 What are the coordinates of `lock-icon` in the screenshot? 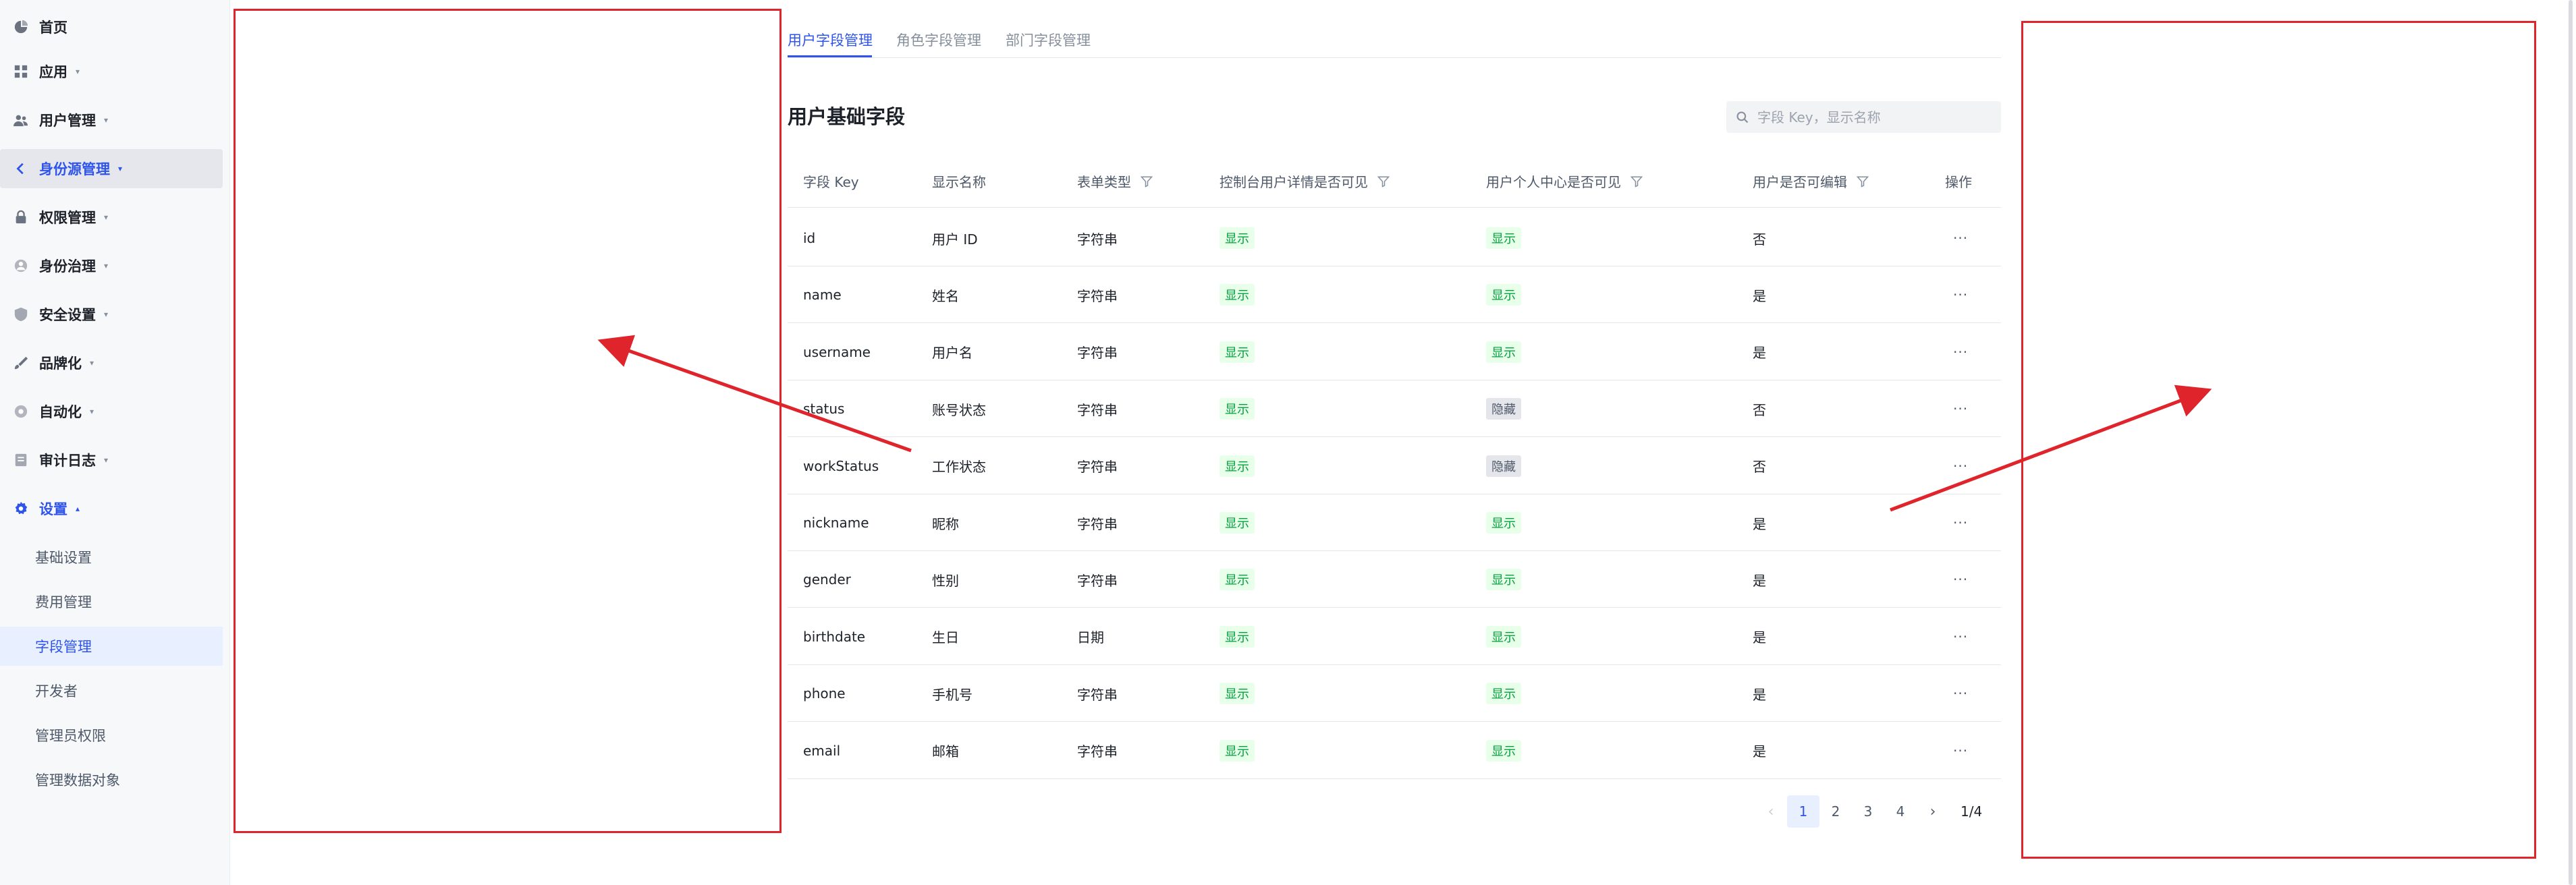 It's located at (20, 217).